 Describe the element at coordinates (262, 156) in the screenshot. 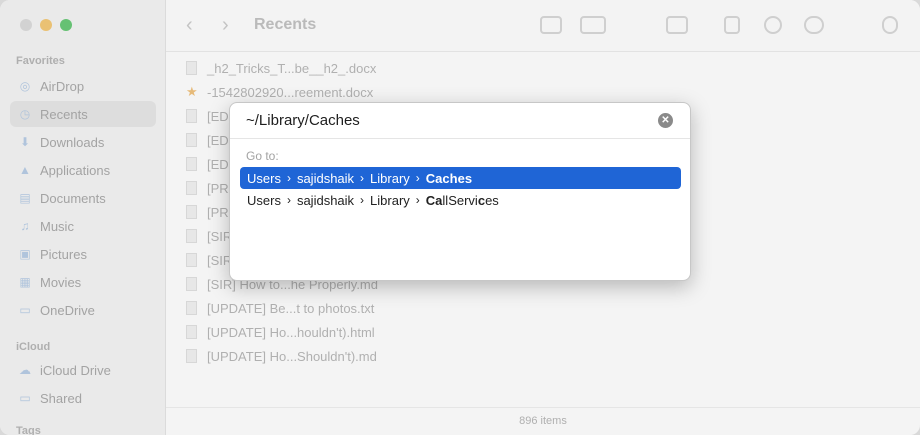

I see `go-to-label: Go to:` at that location.